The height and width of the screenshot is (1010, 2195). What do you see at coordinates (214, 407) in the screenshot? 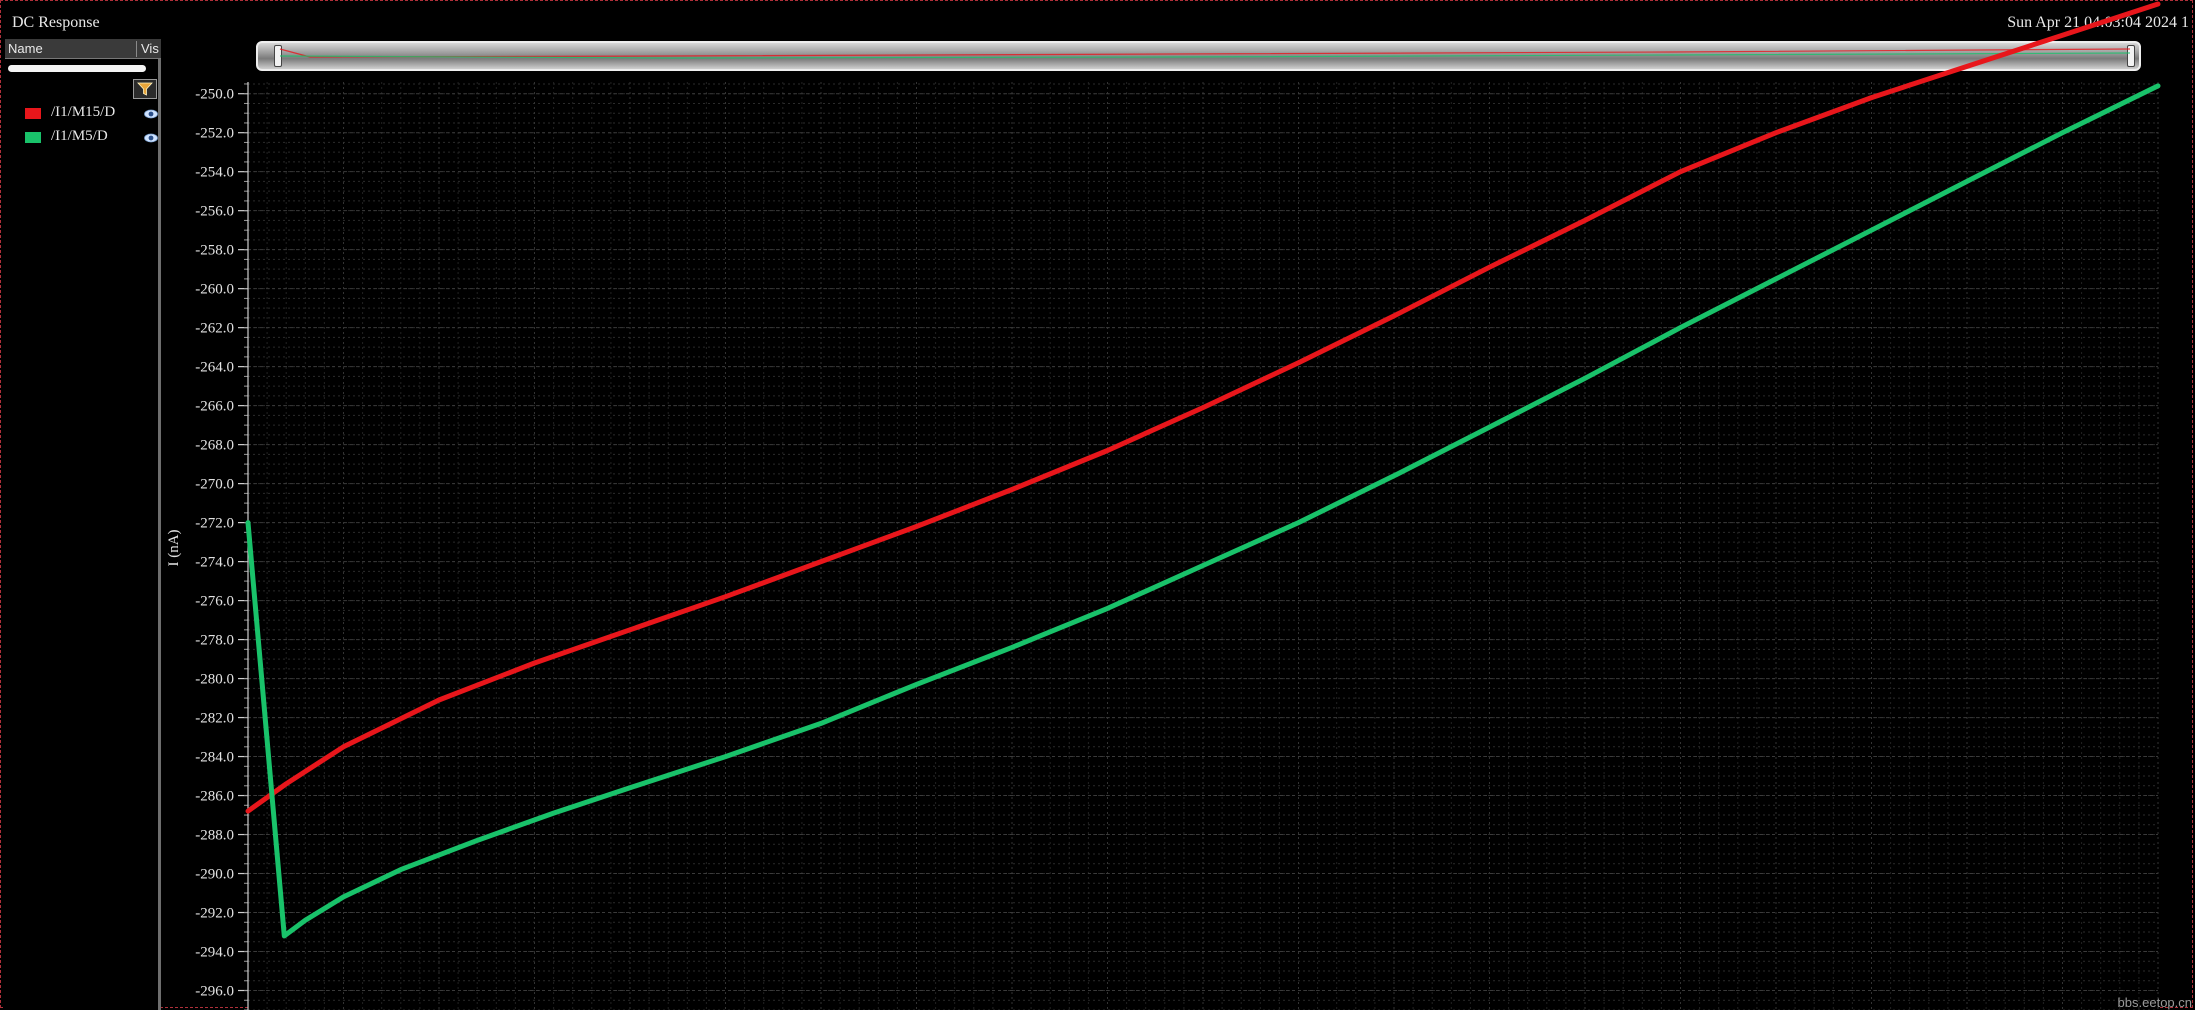
I see `y-tick-label: -266.0` at bounding box center [214, 407].